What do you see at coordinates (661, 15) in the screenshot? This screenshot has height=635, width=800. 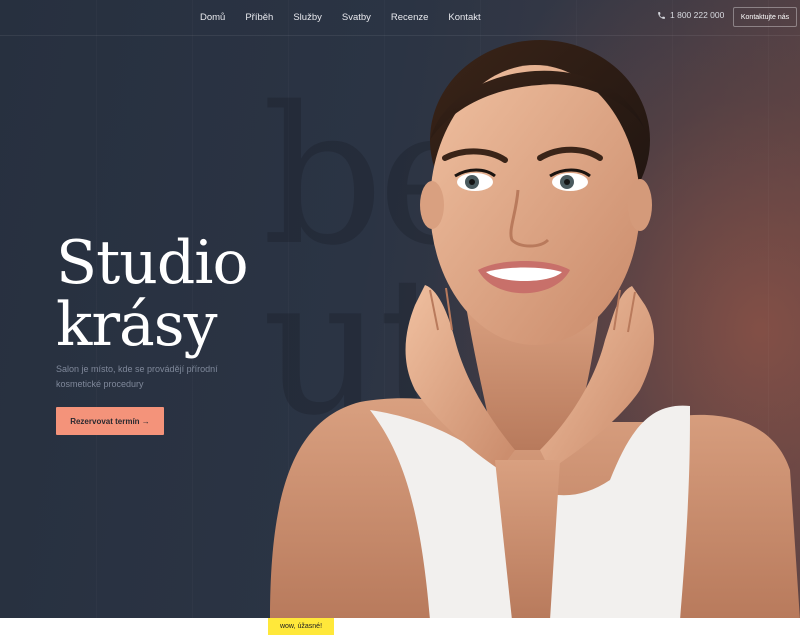 I see `phone-icon` at bounding box center [661, 15].